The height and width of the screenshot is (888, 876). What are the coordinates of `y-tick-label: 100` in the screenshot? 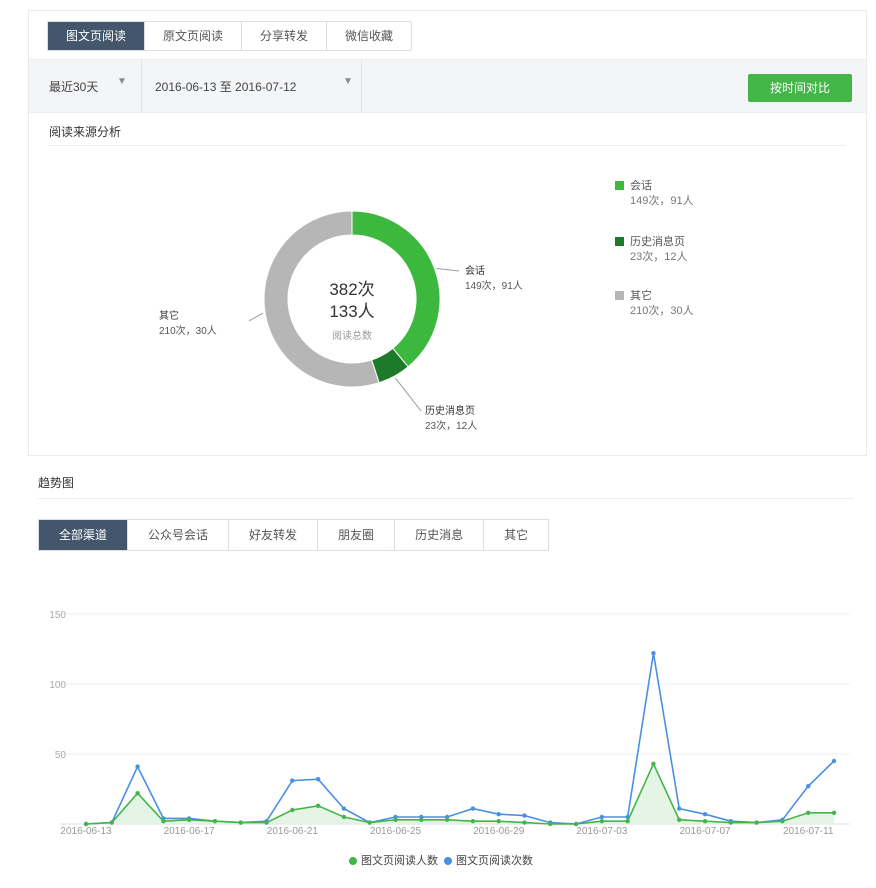 It's located at (57, 685).